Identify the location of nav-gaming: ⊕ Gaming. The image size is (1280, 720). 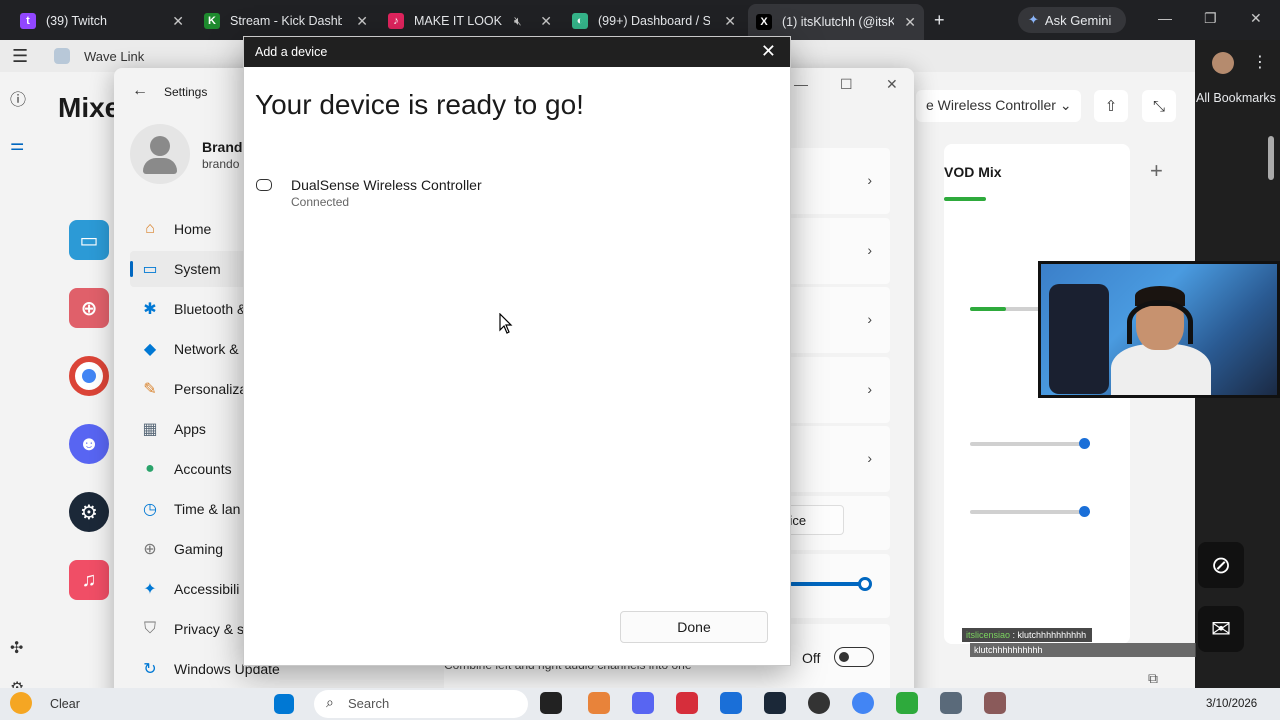
(190, 549).